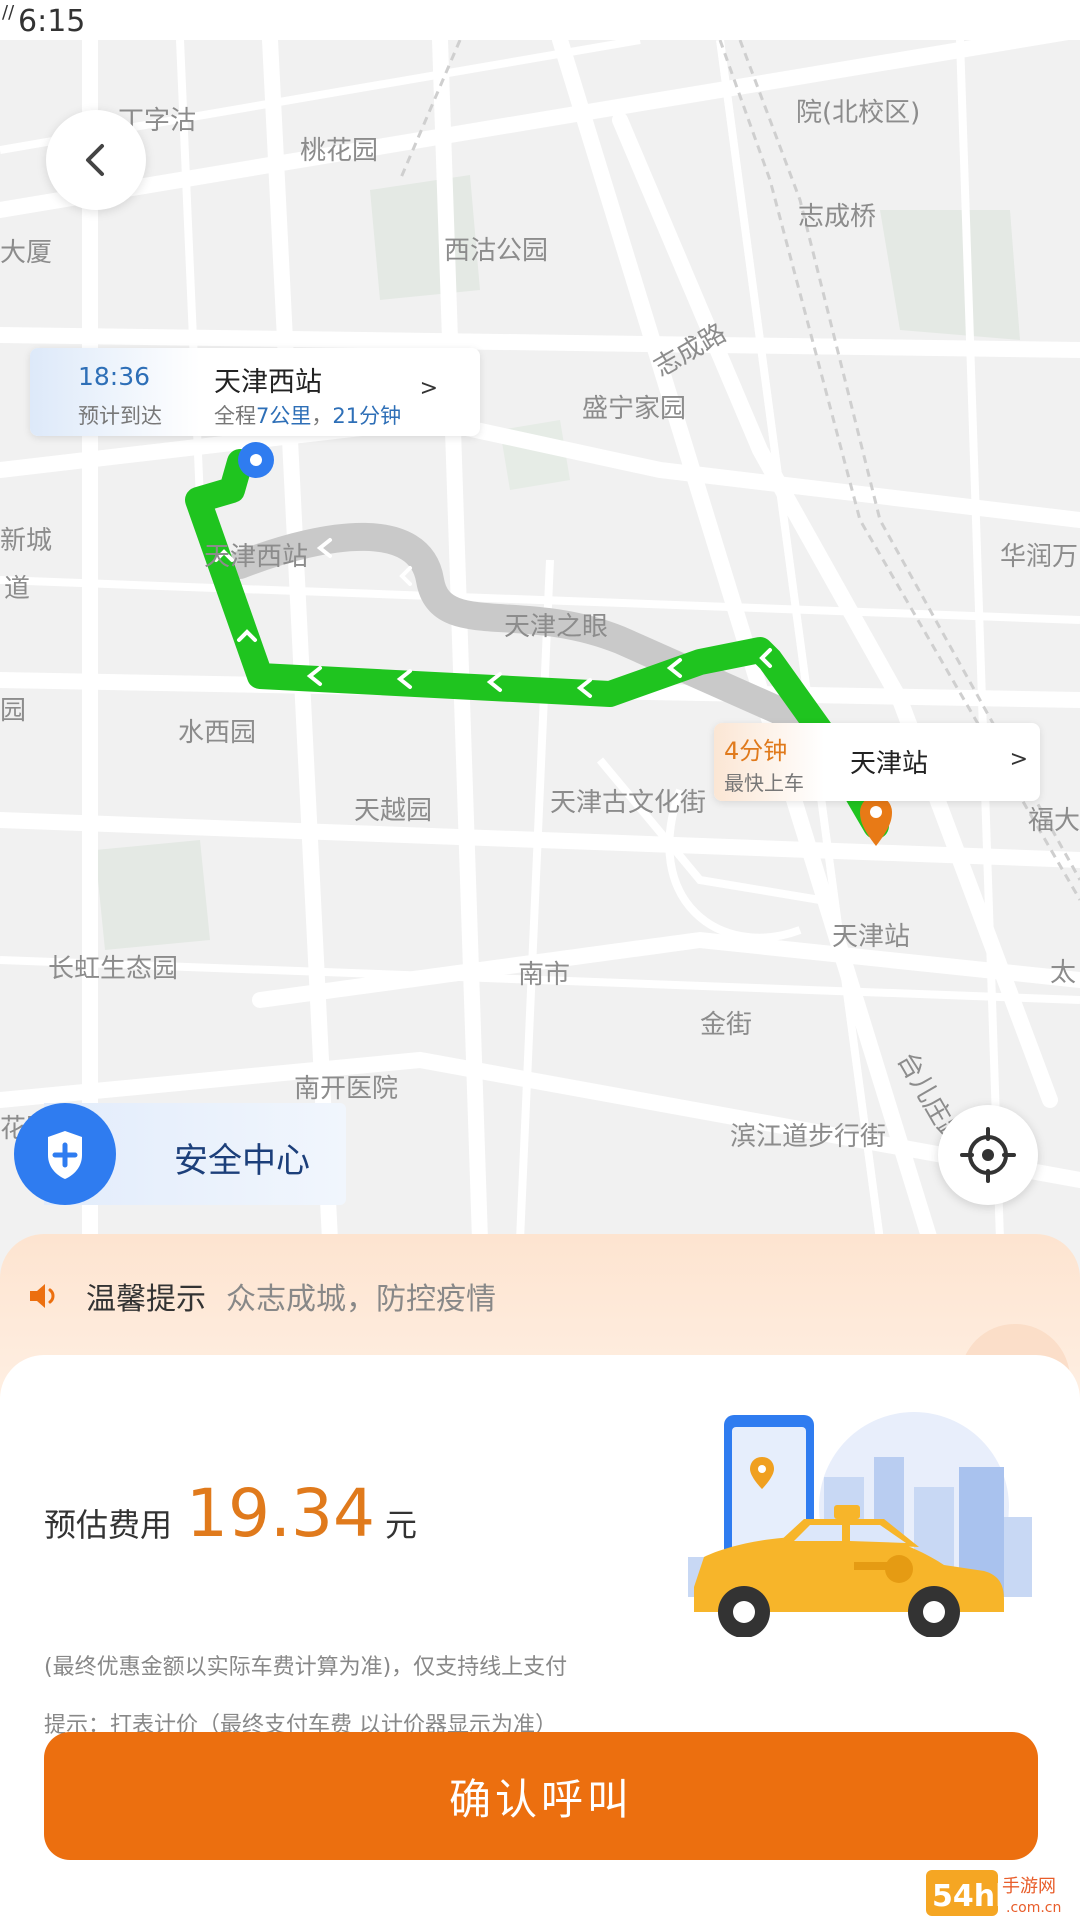 The width and height of the screenshot is (1080, 1920). What do you see at coordinates (268, 382) in the screenshot?
I see `destination-name: 天津西站` at bounding box center [268, 382].